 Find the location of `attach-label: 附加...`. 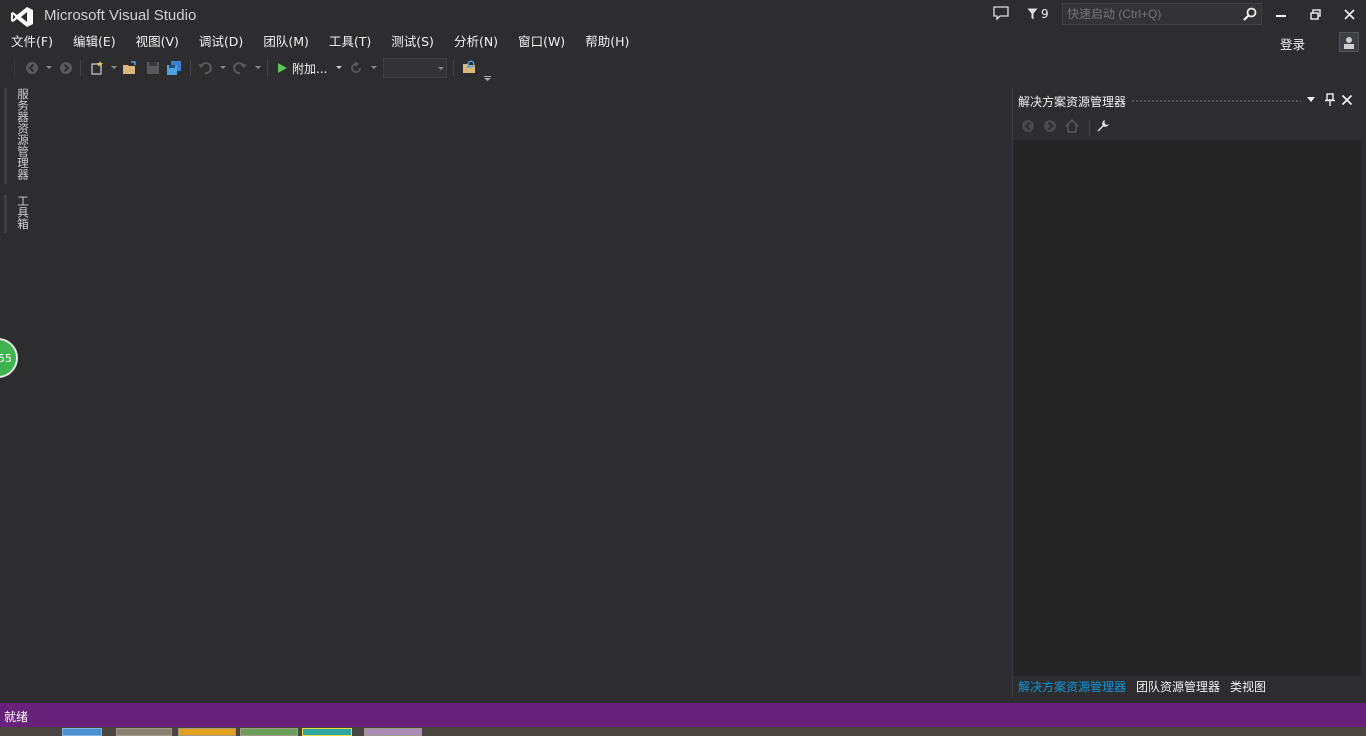

attach-label: 附加... is located at coordinates (310, 68).